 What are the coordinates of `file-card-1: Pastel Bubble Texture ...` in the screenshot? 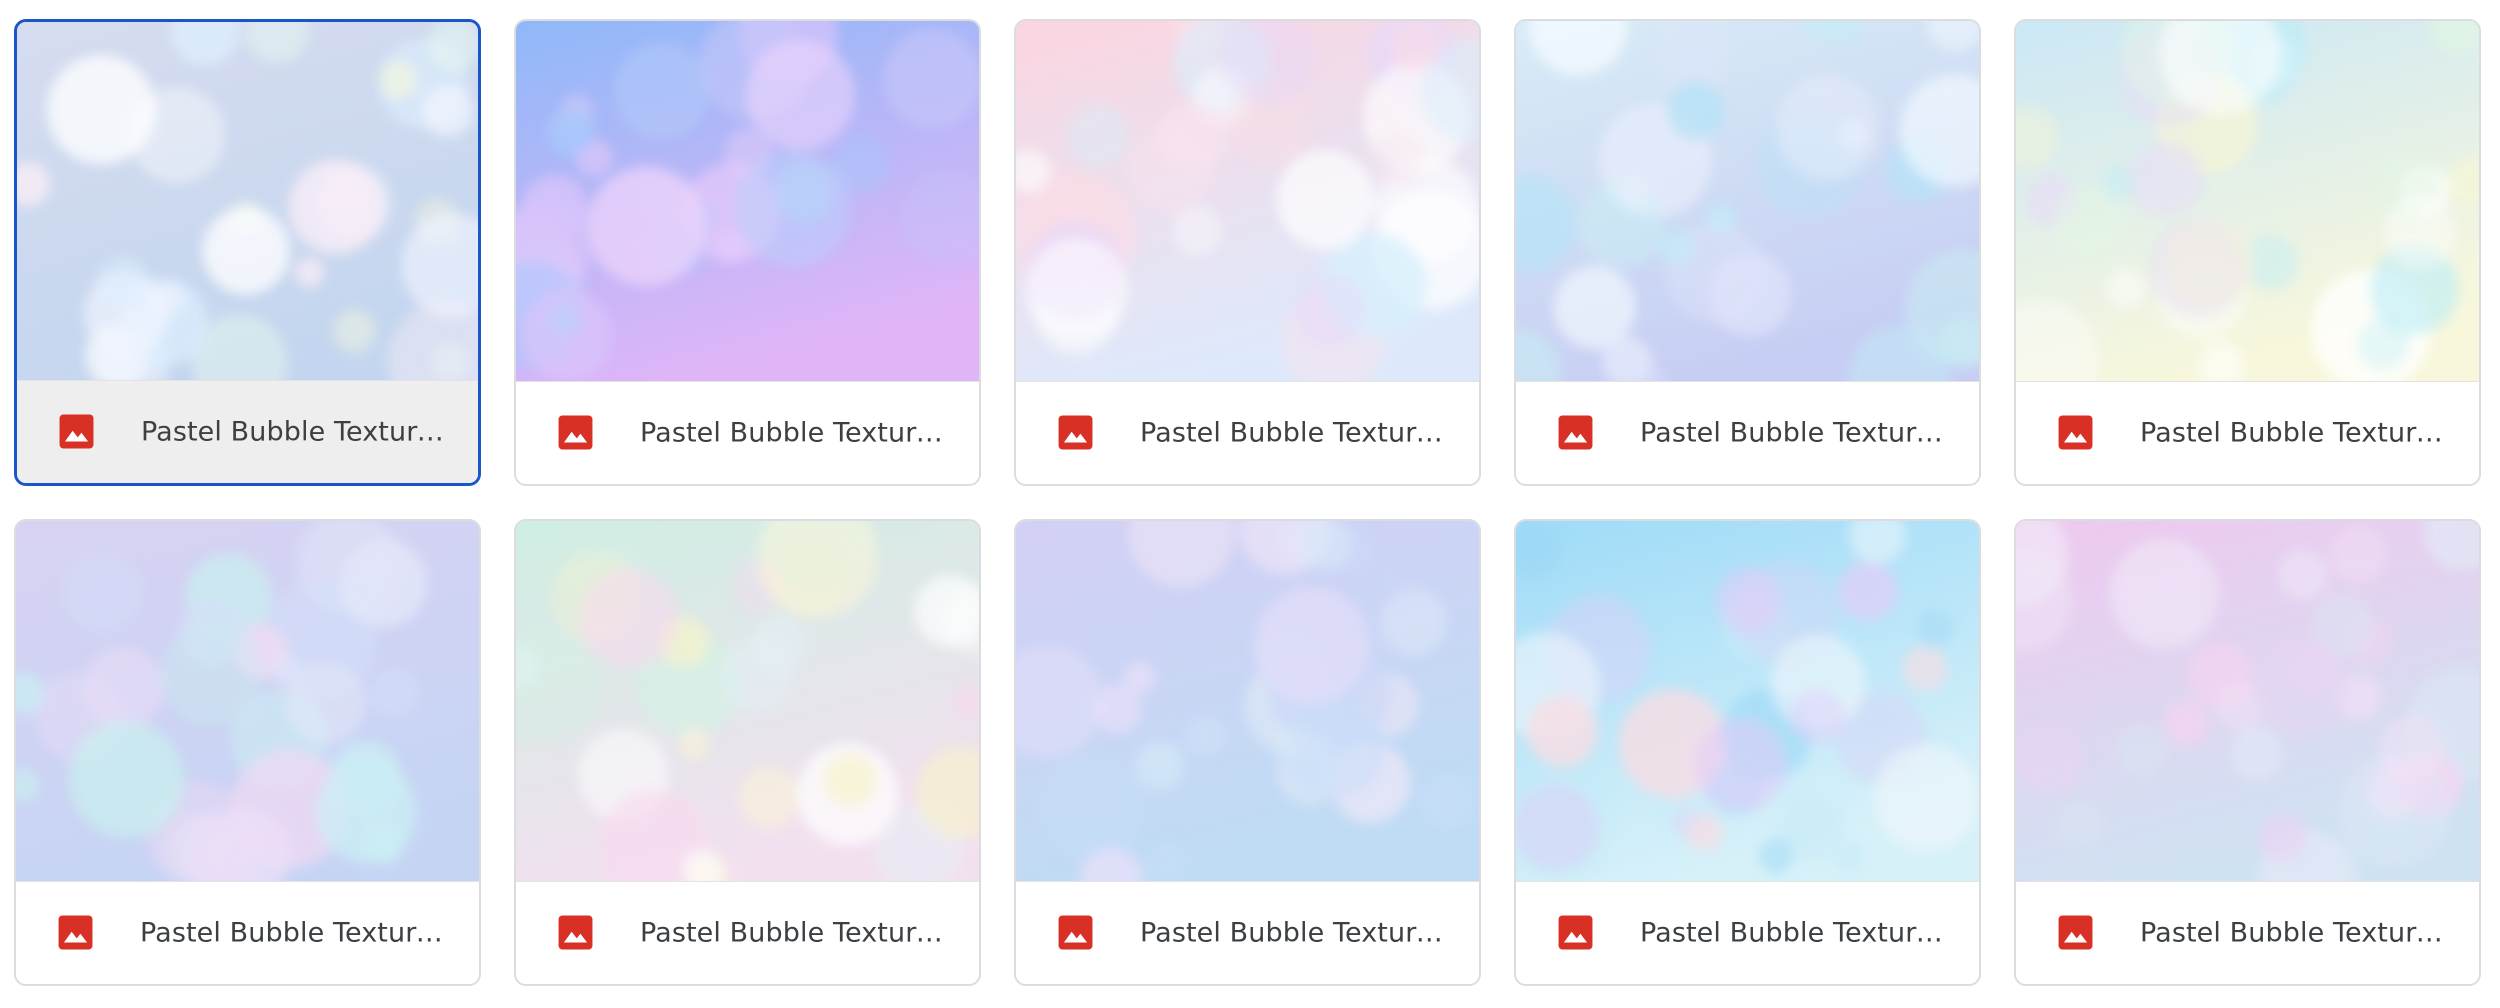 It's located at (247, 252).